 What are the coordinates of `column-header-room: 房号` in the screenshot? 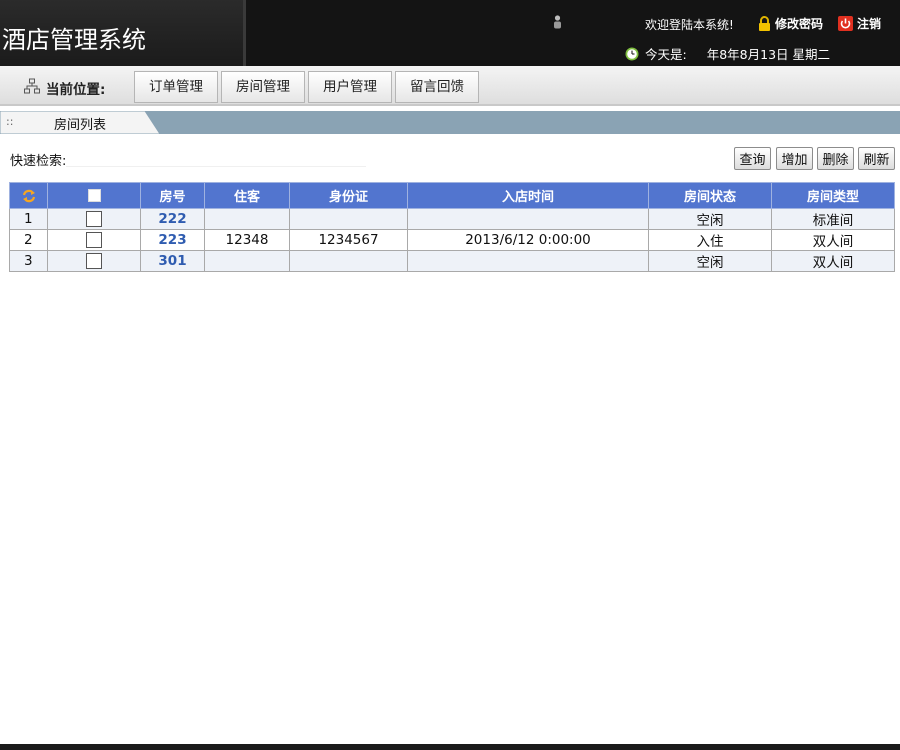 It's located at (172, 195).